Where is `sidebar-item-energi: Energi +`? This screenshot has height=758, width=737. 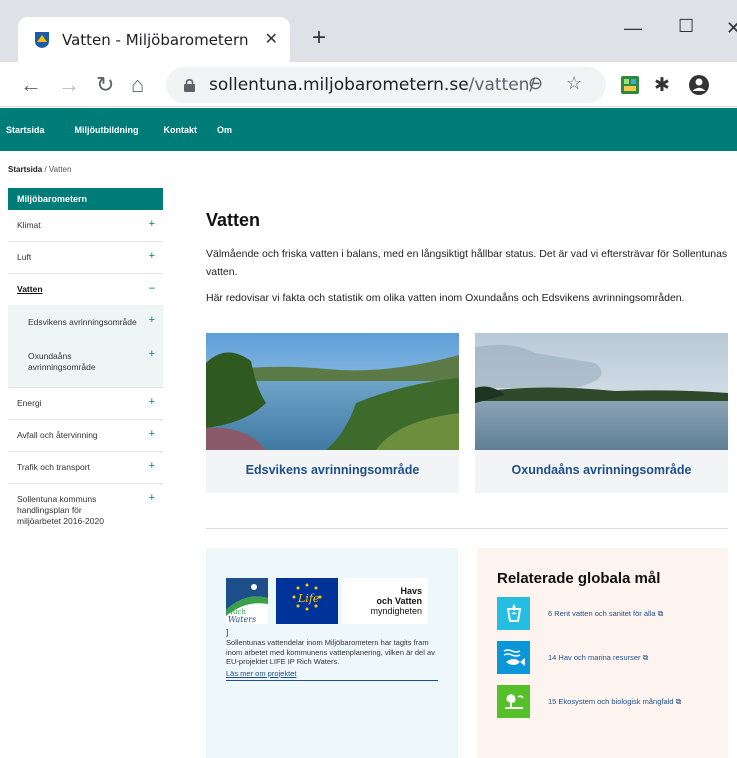
sidebar-item-energi: Energi + is located at coordinates (85, 403).